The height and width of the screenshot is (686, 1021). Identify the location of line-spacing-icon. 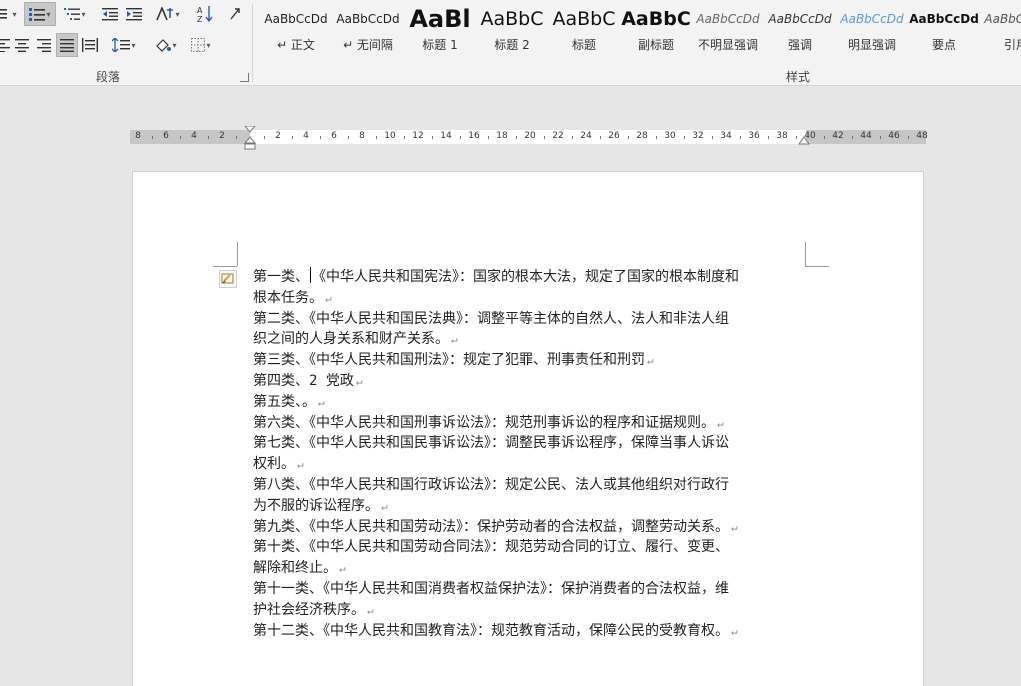
(121, 45).